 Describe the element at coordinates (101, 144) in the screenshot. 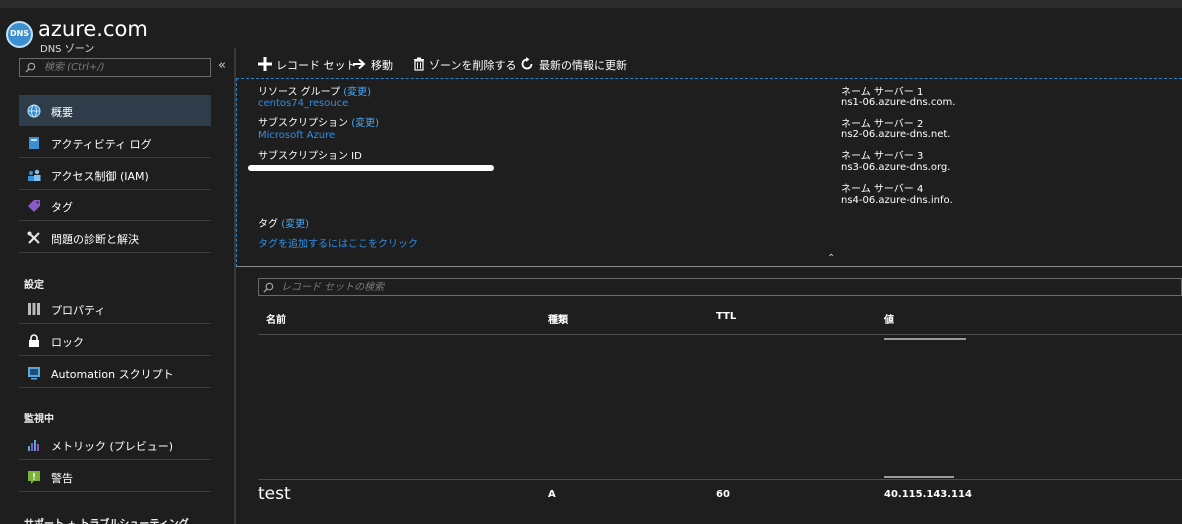

I see `sidebar-item-label: アクティビティ ログ` at that location.